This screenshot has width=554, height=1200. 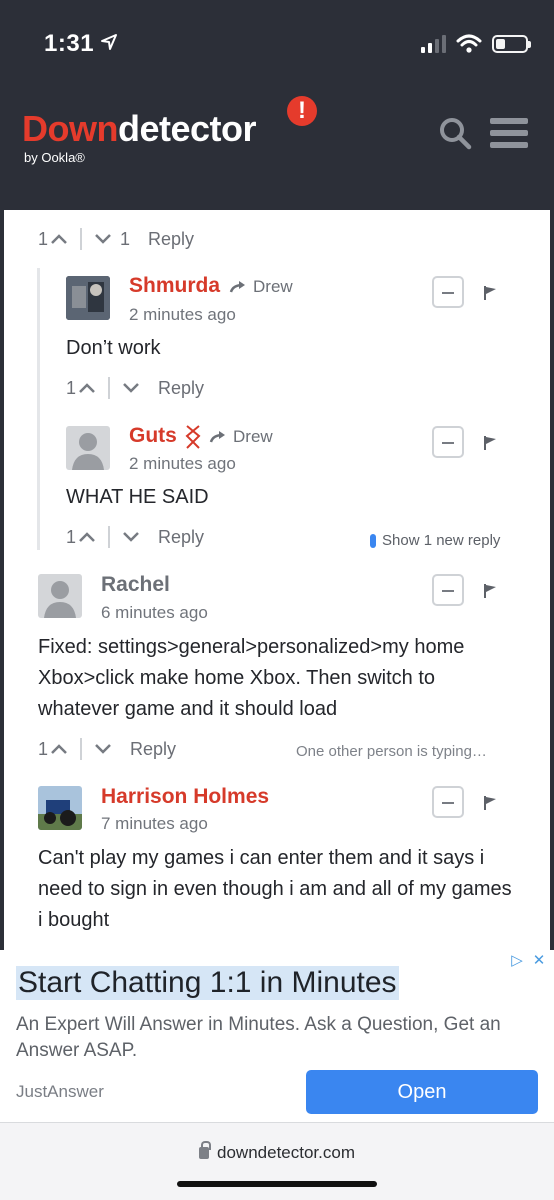 I want to click on comment-text: WHAT HE SAID, so click(x=137, y=497).